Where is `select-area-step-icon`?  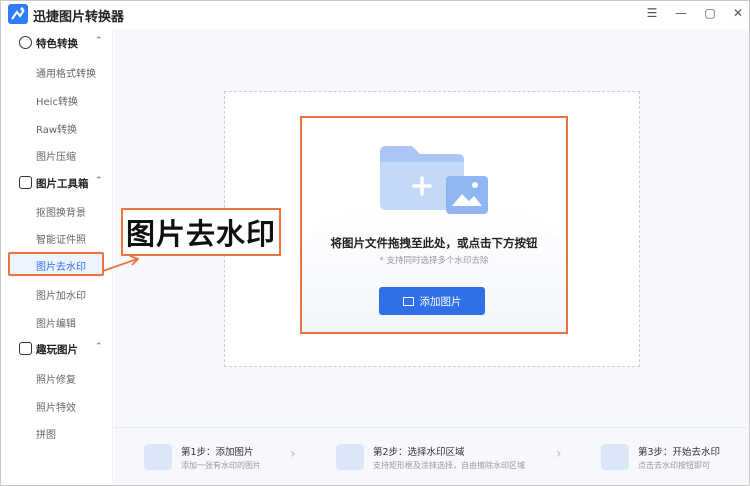
select-area-step-icon is located at coordinates (350, 457).